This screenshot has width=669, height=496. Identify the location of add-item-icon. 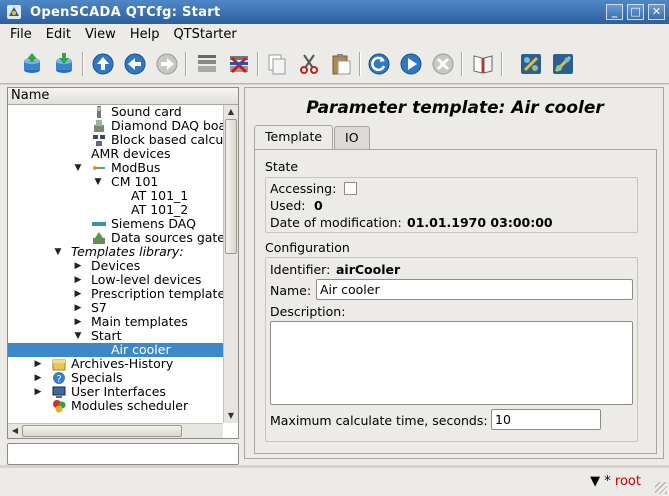
(207, 64).